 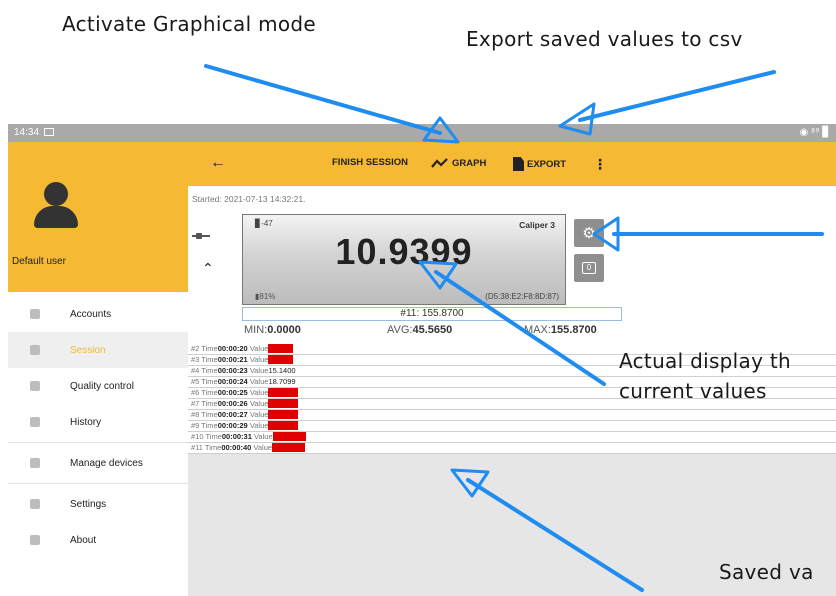 I want to click on zero-icon: 0, so click(x=589, y=268).